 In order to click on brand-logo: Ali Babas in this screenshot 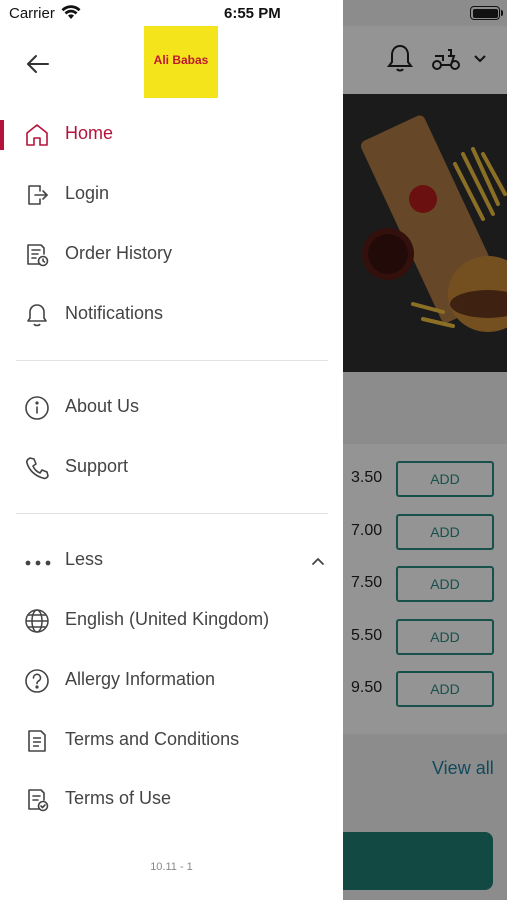, I will do `click(181, 62)`.